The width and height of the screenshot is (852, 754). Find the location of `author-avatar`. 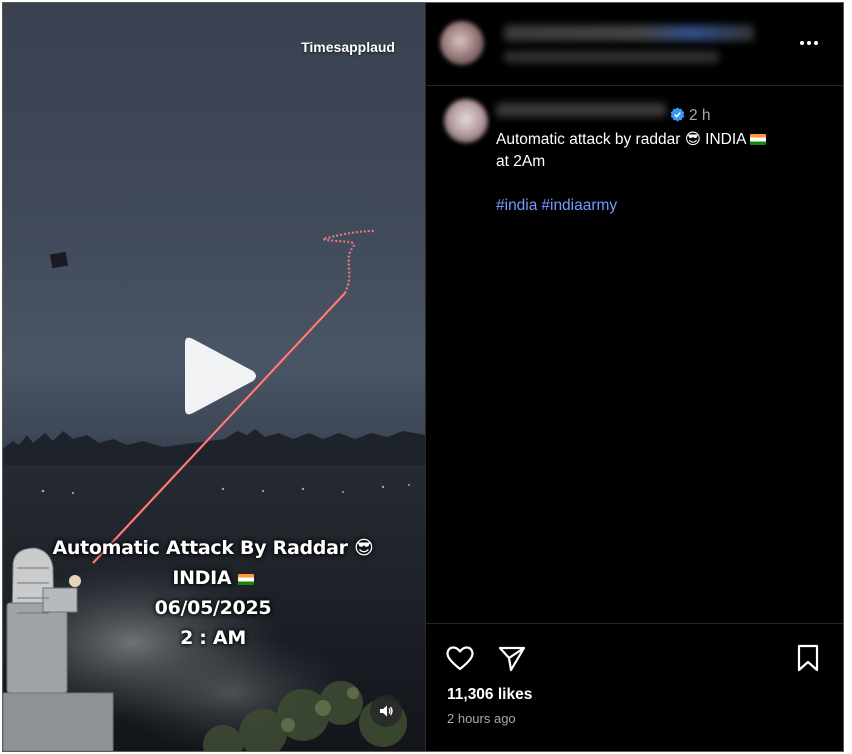

author-avatar is located at coordinates (462, 43).